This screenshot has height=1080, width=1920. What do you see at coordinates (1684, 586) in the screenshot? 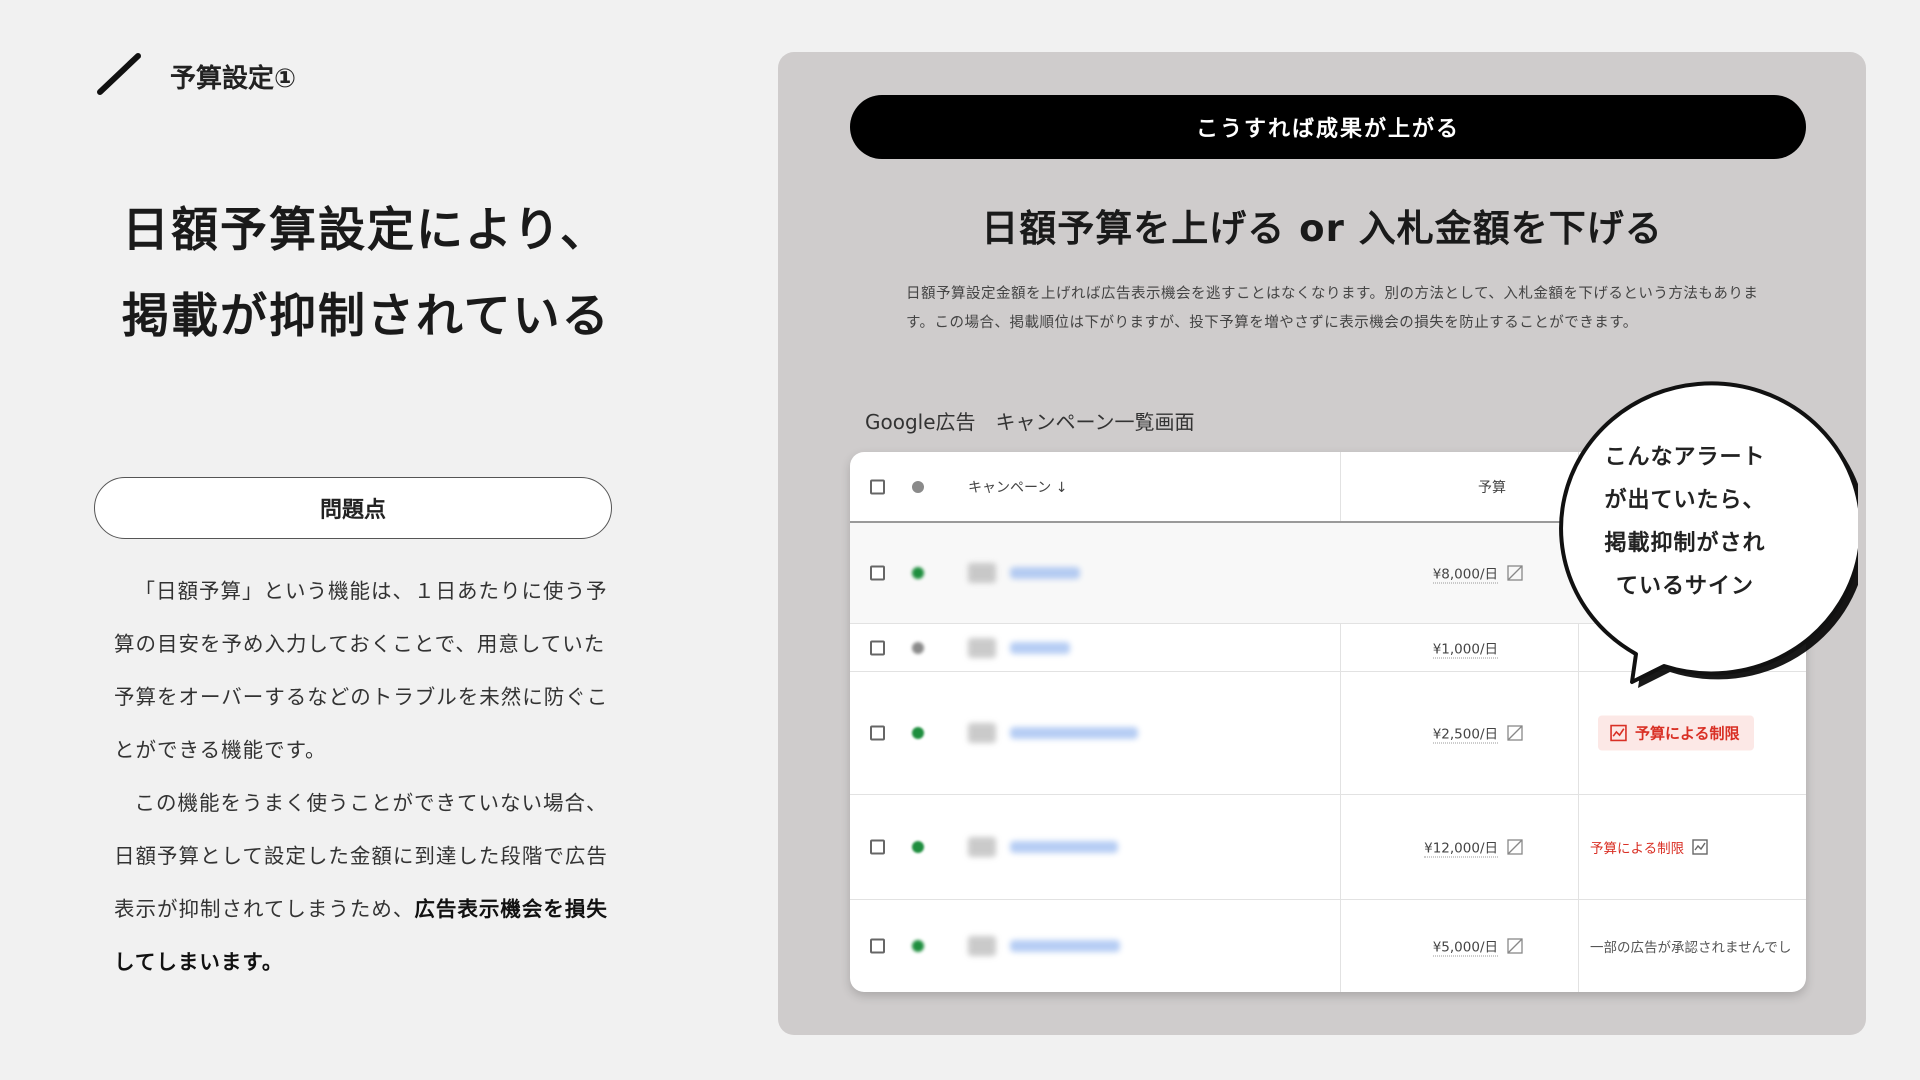
I see `bubble-line: ているサイン` at bounding box center [1684, 586].